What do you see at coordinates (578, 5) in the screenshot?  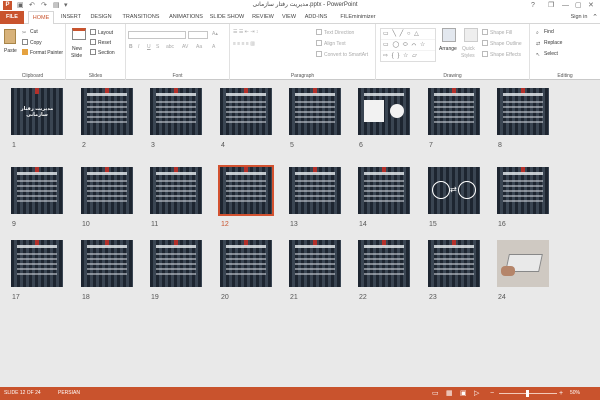 I see `maximize-icon: ▢` at bounding box center [578, 5].